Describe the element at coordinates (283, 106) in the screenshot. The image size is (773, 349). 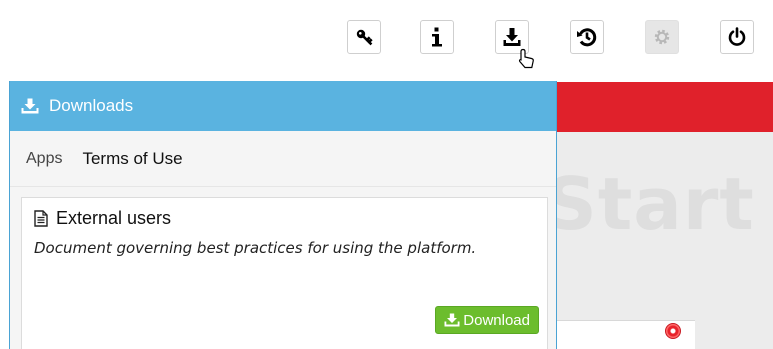
I see `downloads-panel-header: Downloads` at that location.